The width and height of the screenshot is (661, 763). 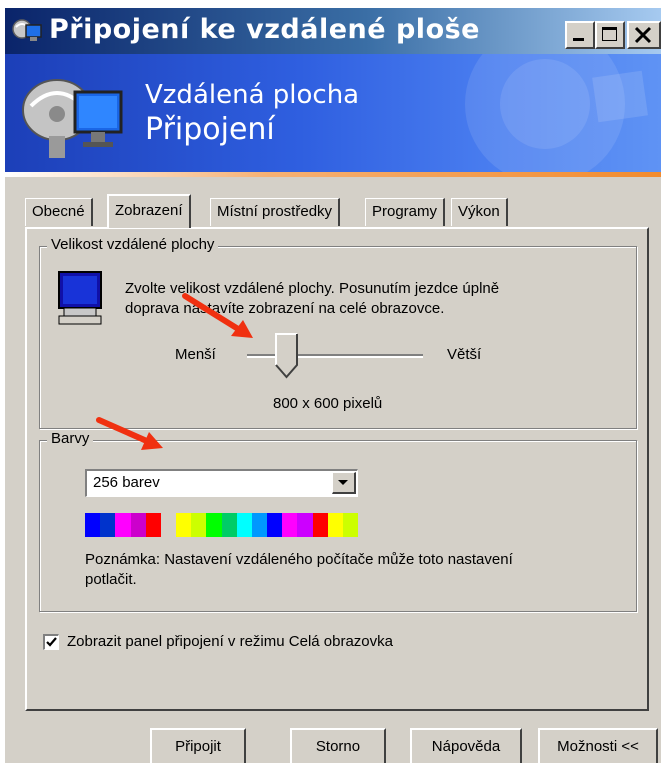 What do you see at coordinates (221, 483) in the screenshot?
I see `color-depth-dropdown: 256 barev` at bounding box center [221, 483].